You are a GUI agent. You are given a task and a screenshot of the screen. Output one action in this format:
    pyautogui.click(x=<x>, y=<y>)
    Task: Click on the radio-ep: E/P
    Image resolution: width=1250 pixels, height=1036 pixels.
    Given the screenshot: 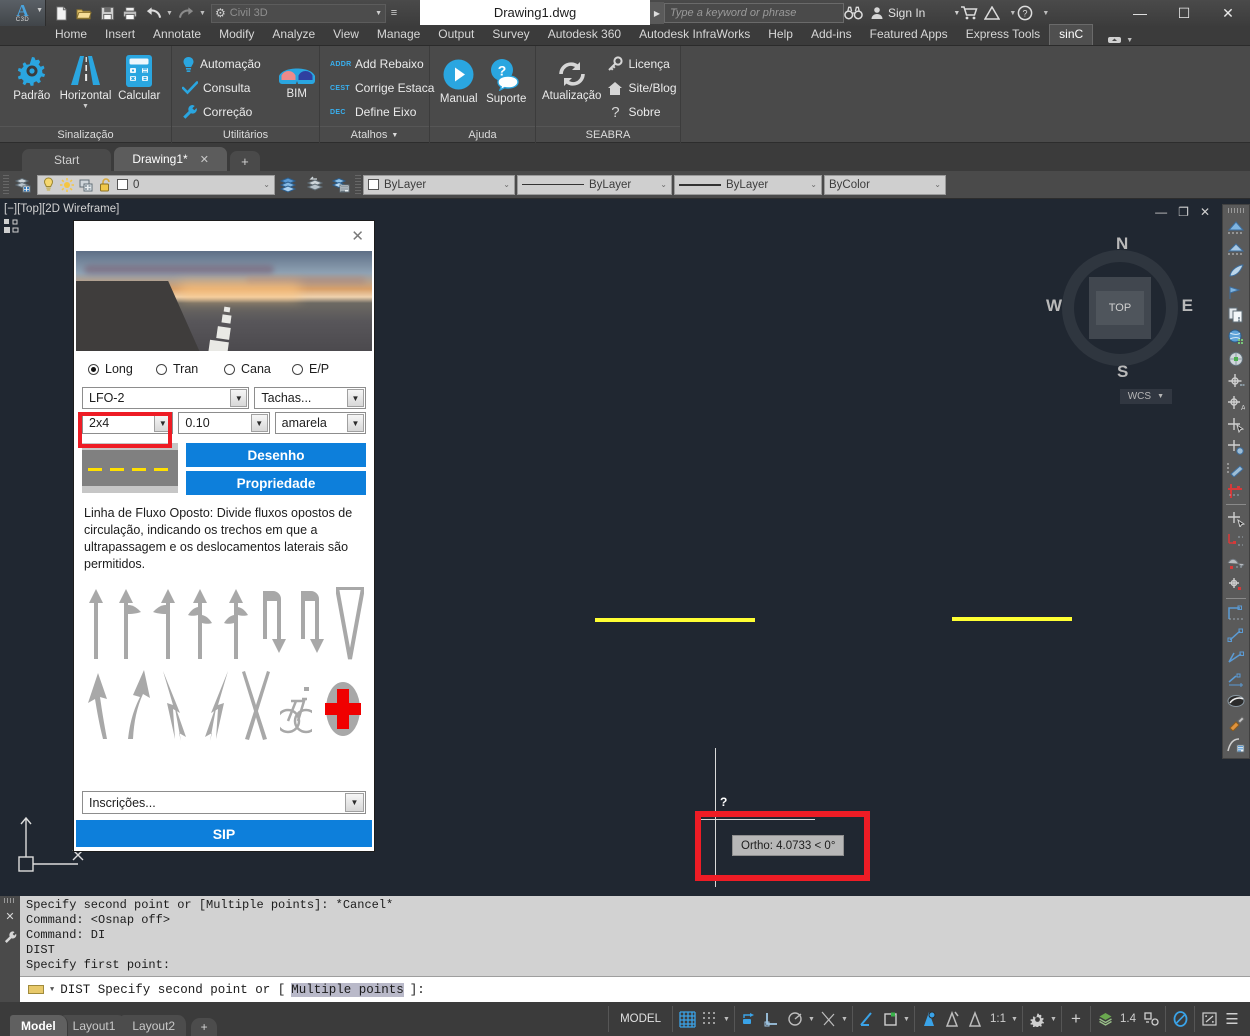 What is the action you would take?
    pyautogui.click(x=326, y=369)
    